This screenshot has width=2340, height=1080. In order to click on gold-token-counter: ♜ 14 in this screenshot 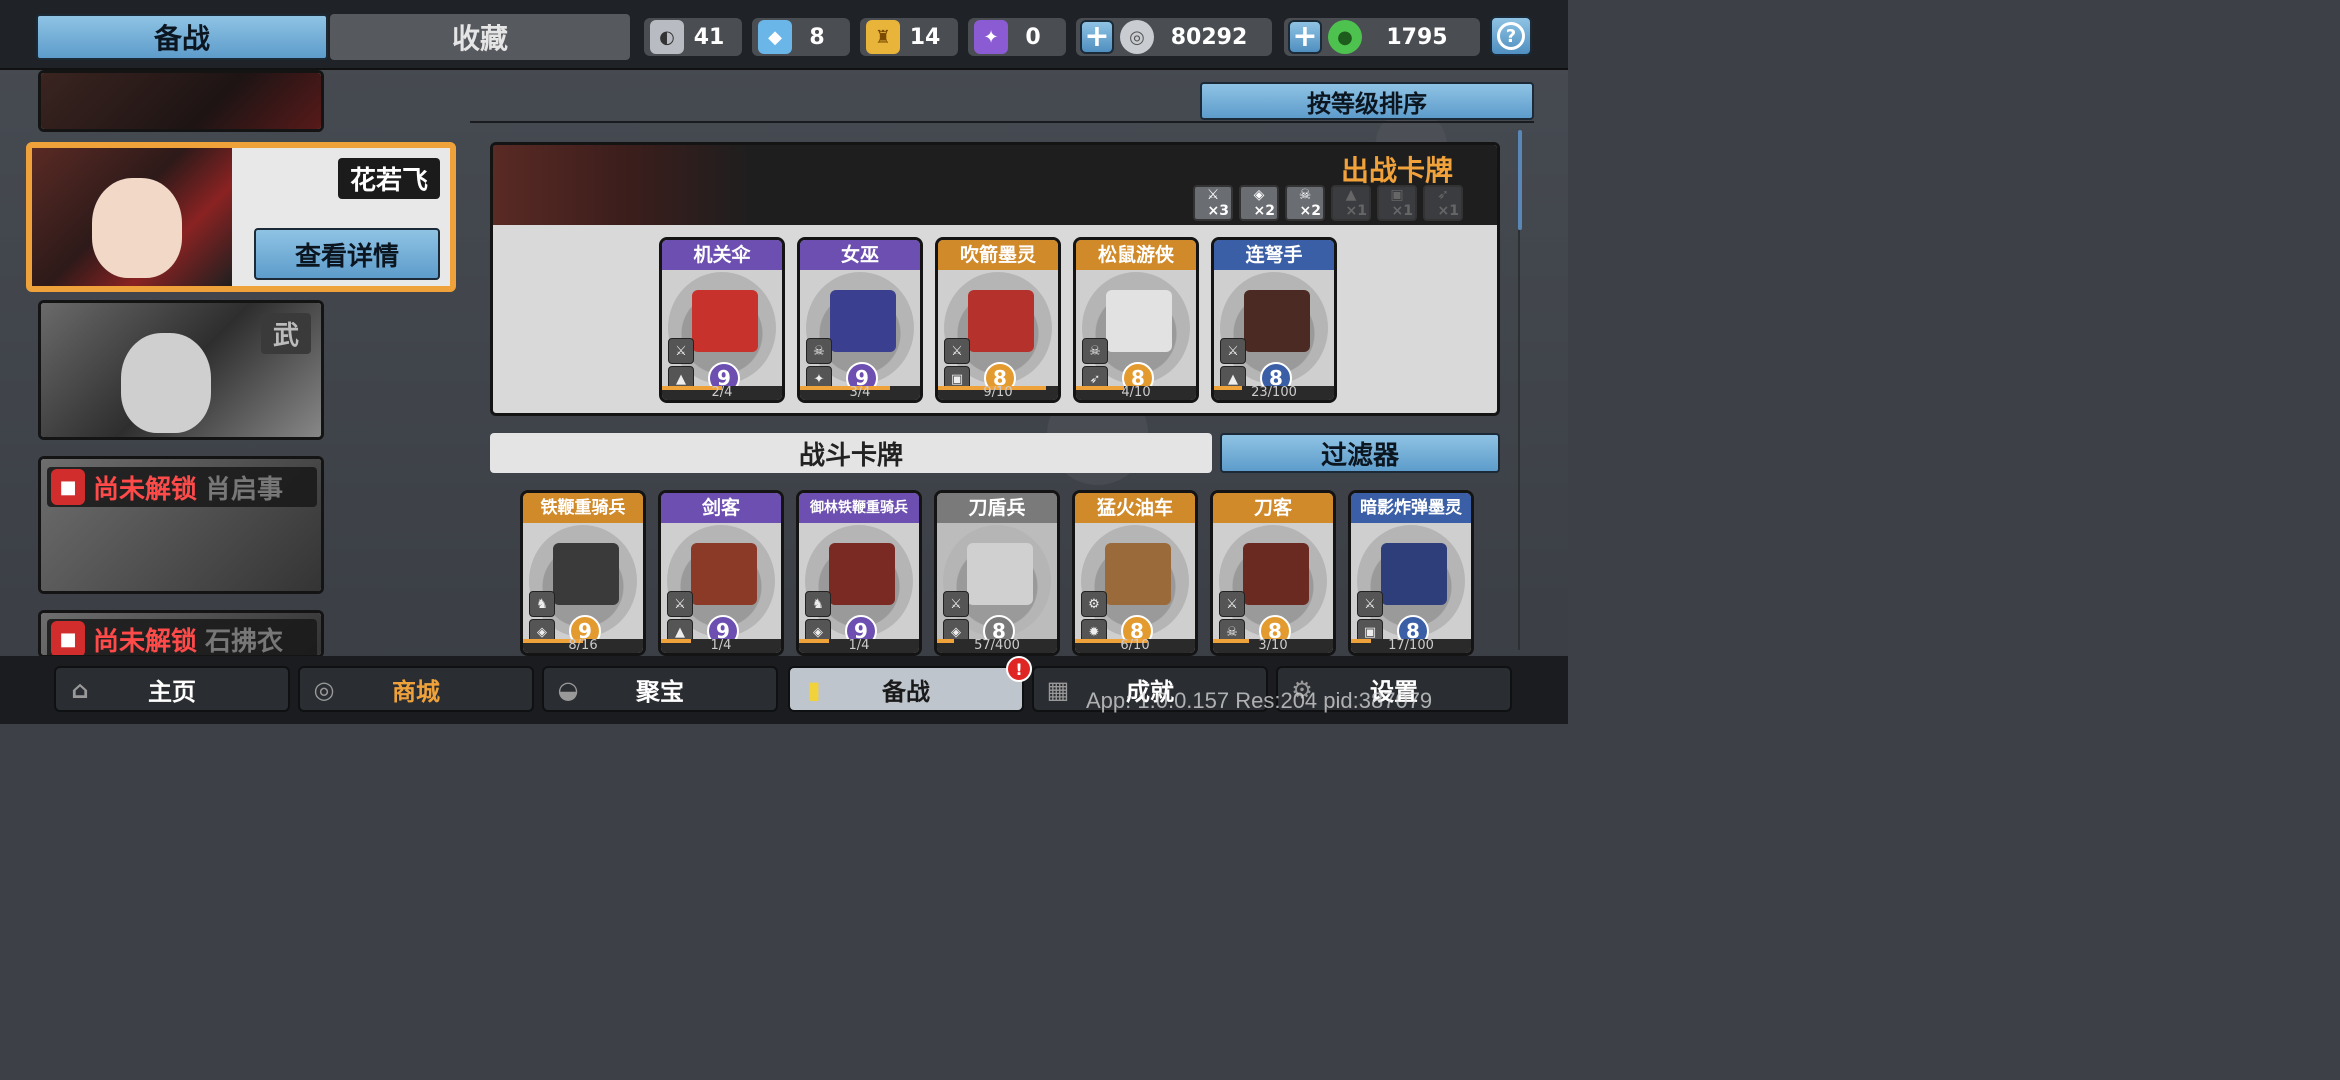, I will do `click(909, 37)`.